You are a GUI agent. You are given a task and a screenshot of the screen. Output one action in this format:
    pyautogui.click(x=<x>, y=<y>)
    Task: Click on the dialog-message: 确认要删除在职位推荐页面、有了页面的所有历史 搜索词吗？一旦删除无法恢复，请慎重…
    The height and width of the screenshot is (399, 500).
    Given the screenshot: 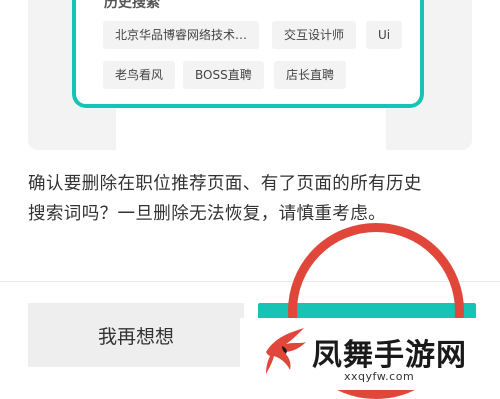 What is the action you would take?
    pyautogui.click(x=253, y=199)
    